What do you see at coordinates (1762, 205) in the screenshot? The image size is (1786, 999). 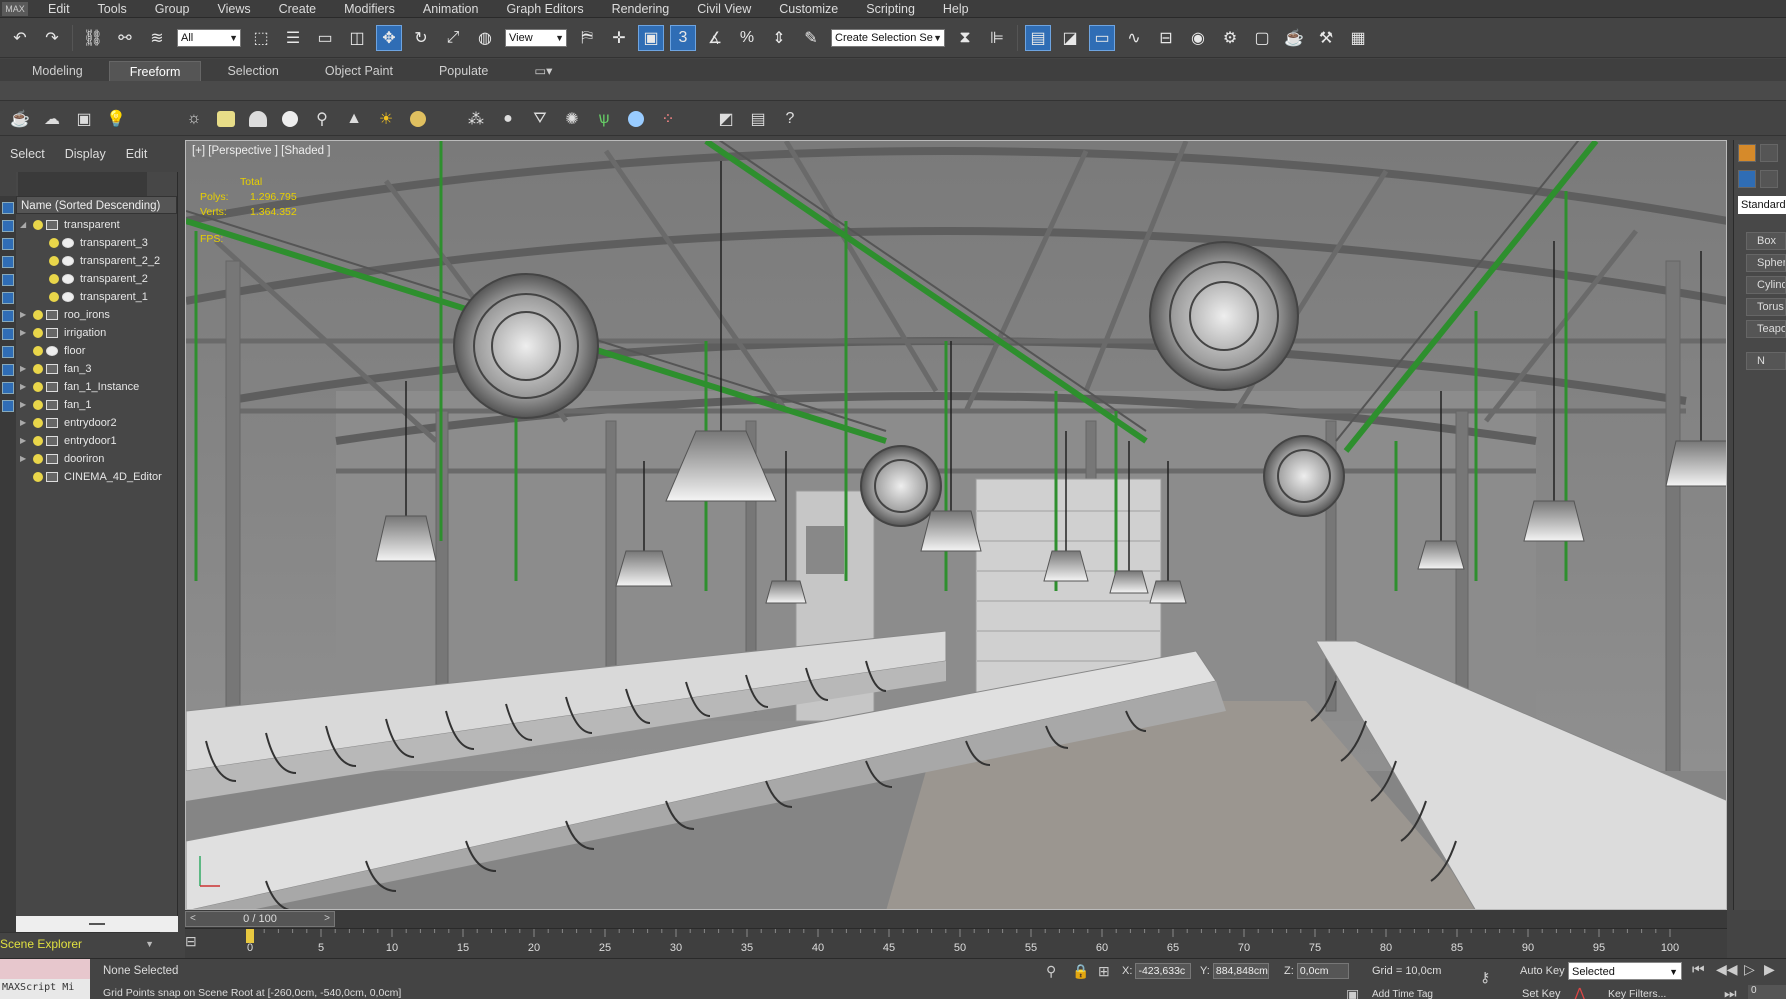 I see `object-type-dropdown: Standard` at bounding box center [1762, 205].